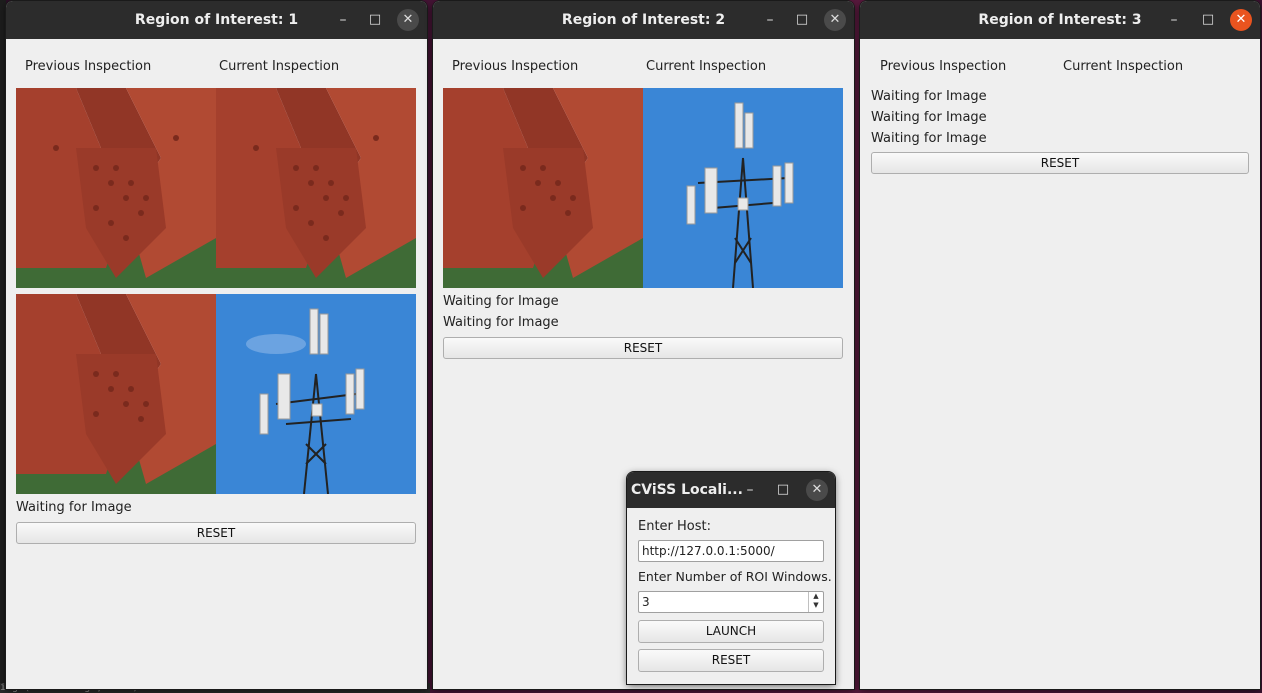  I want to click on roi-count-value: 3, so click(646, 602).